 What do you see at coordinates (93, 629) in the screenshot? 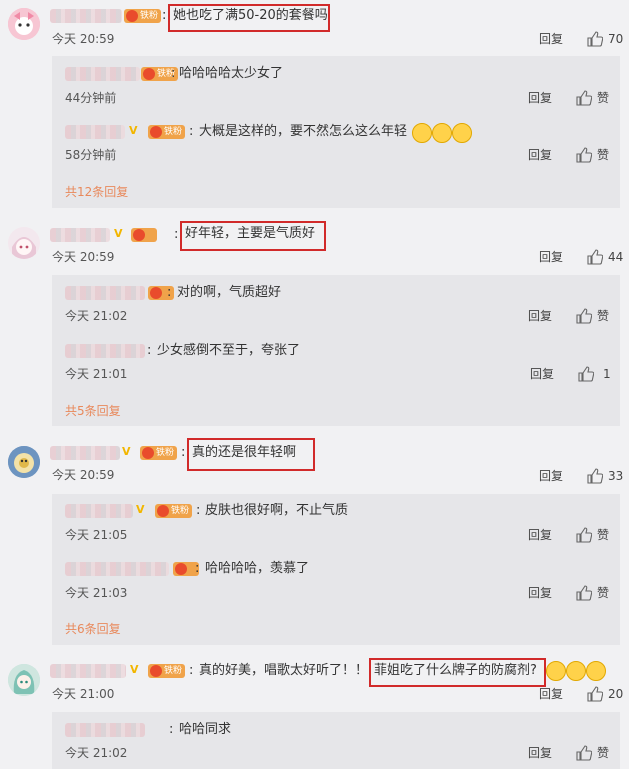
I see `more-replies-link: 共6条回复` at bounding box center [93, 629].